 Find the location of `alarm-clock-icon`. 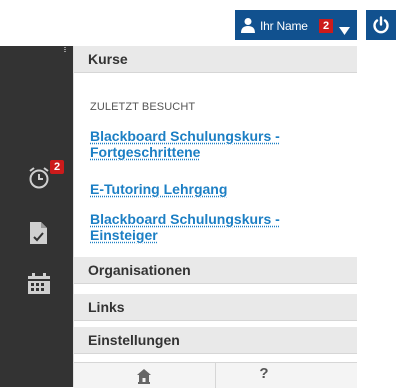

alarm-clock-icon is located at coordinates (39, 180).